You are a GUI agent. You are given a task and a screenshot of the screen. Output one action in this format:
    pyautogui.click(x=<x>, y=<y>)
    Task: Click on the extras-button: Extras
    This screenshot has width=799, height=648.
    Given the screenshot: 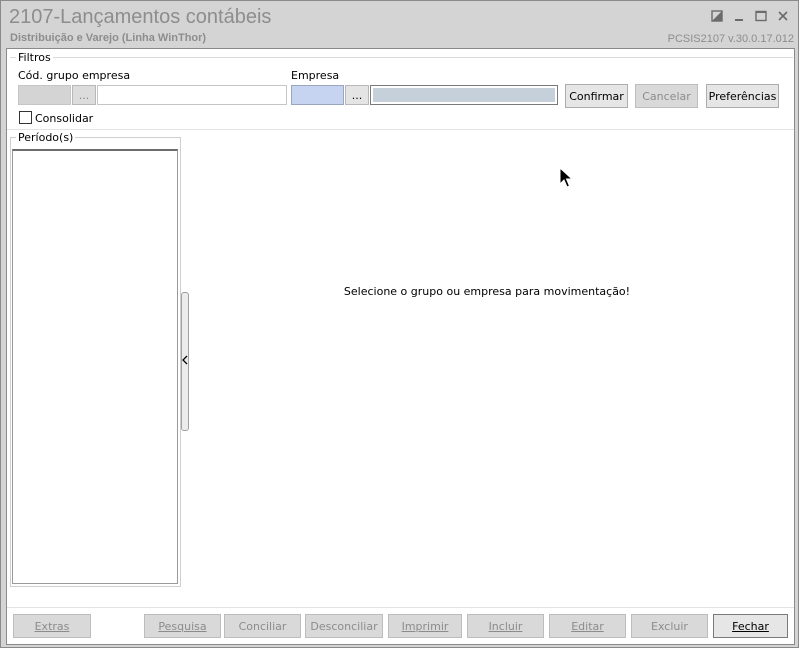 What is the action you would take?
    pyautogui.click(x=52, y=626)
    